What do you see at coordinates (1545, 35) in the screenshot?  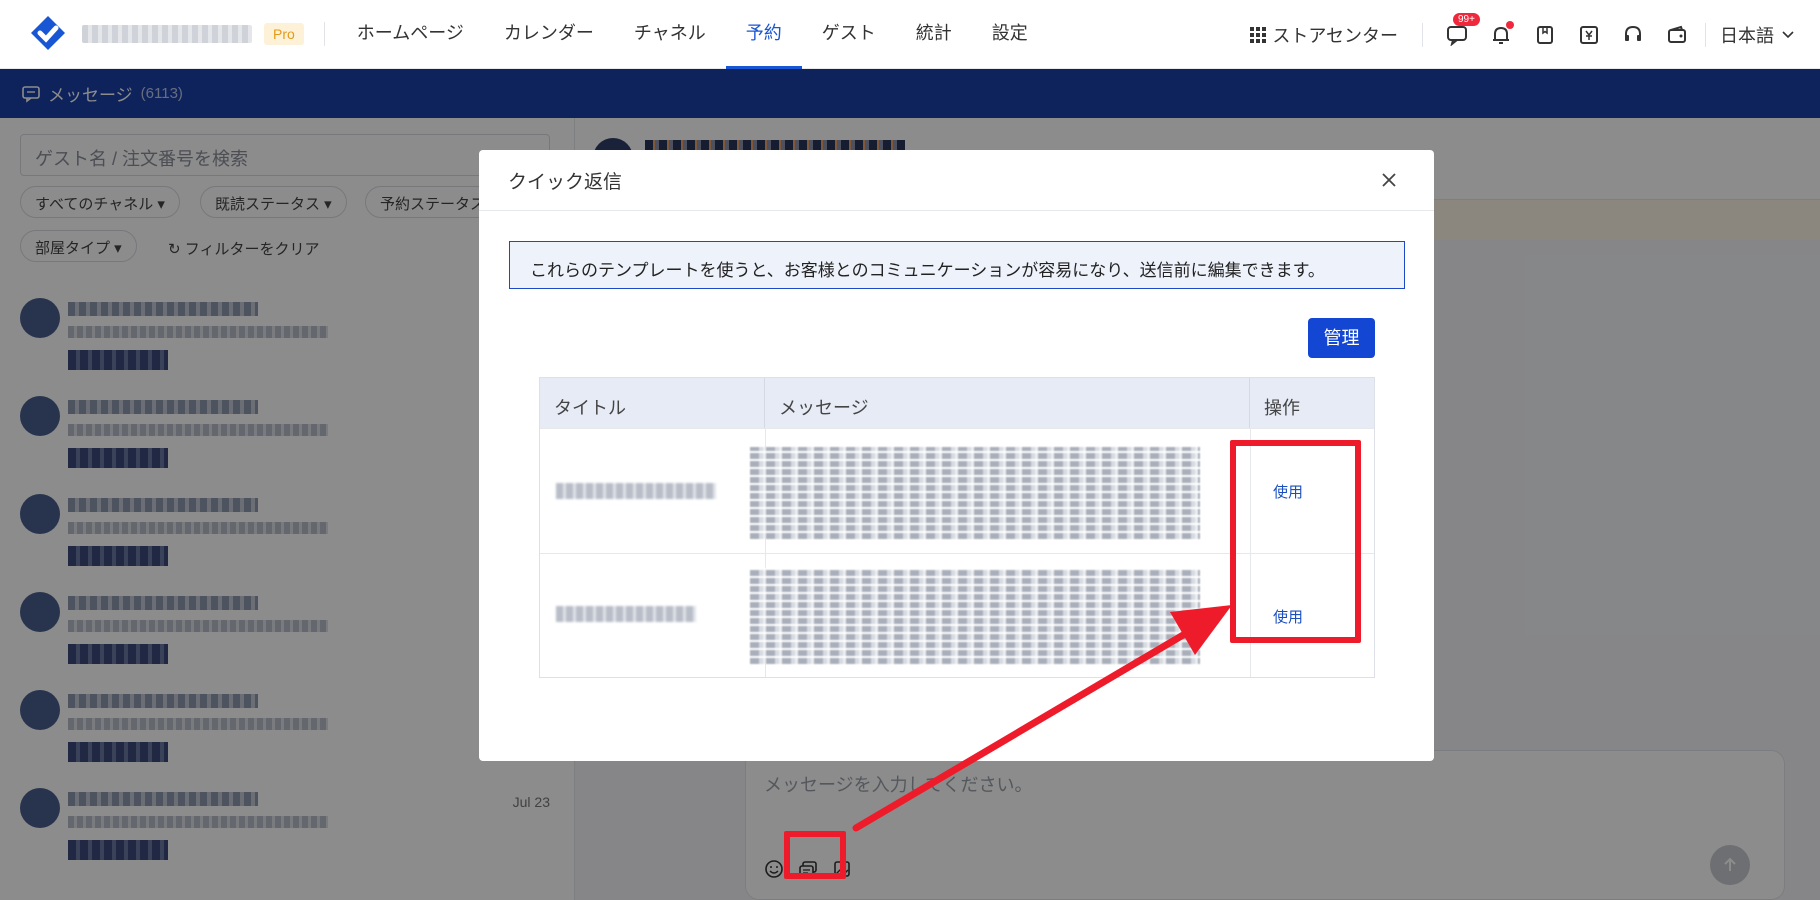 I see `book-icon` at bounding box center [1545, 35].